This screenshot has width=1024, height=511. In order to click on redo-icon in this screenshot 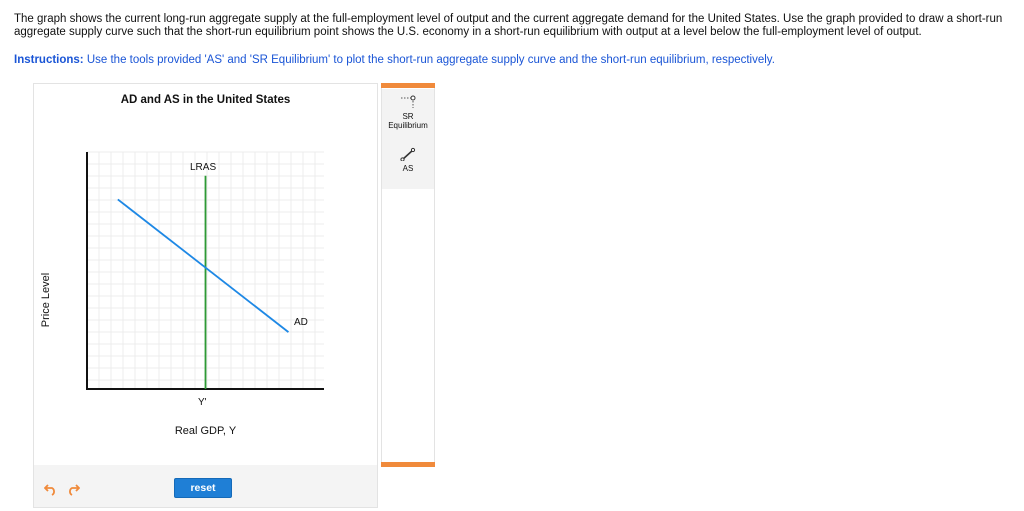, I will do `click(73, 489)`.